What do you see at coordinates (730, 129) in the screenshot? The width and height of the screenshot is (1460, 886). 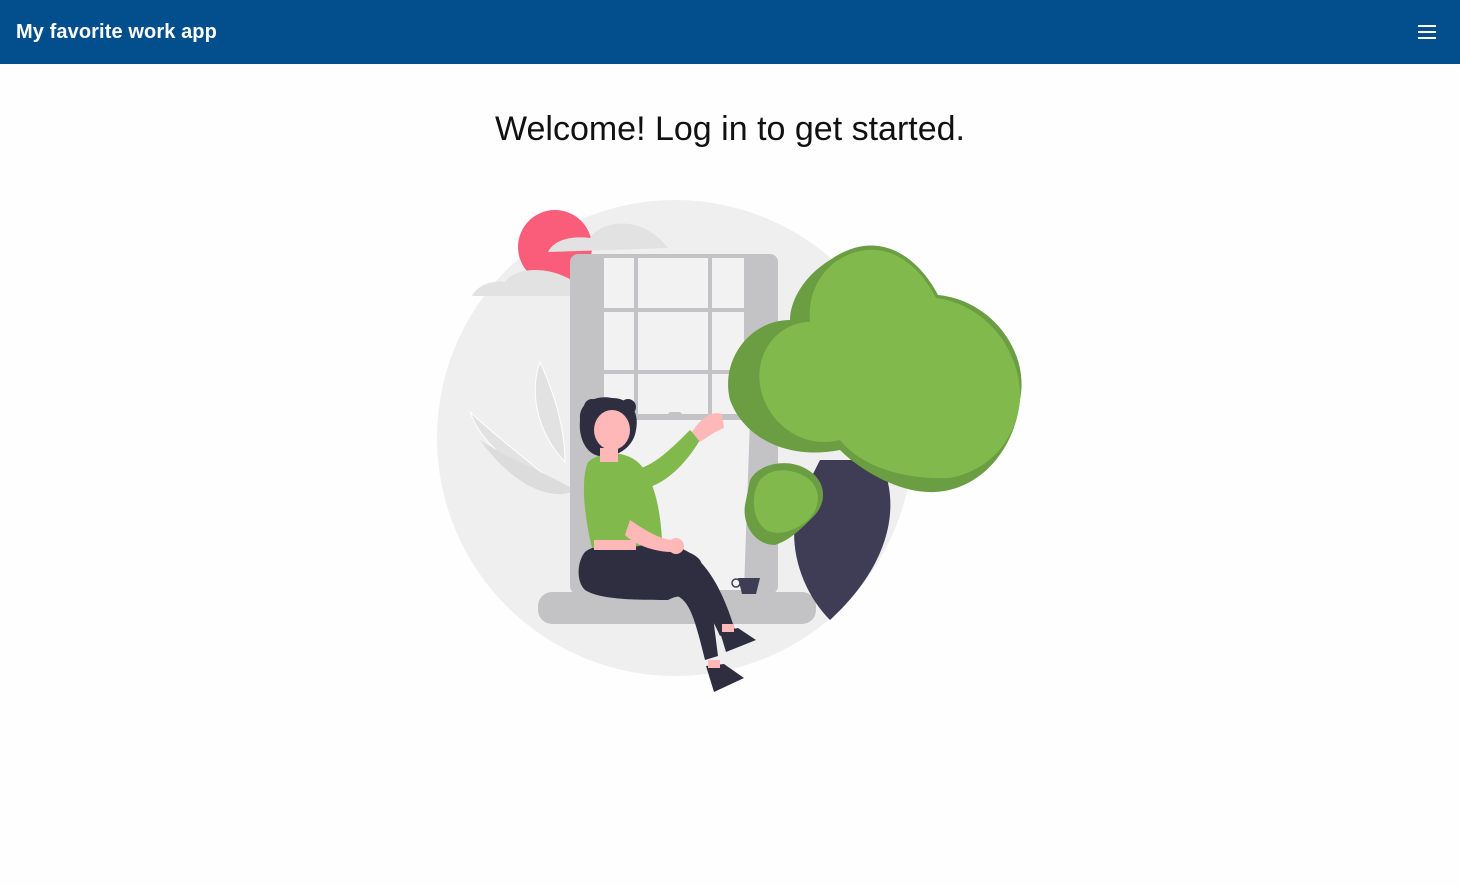 I see `welcome-heading: Welcome! Log in to get started.` at bounding box center [730, 129].